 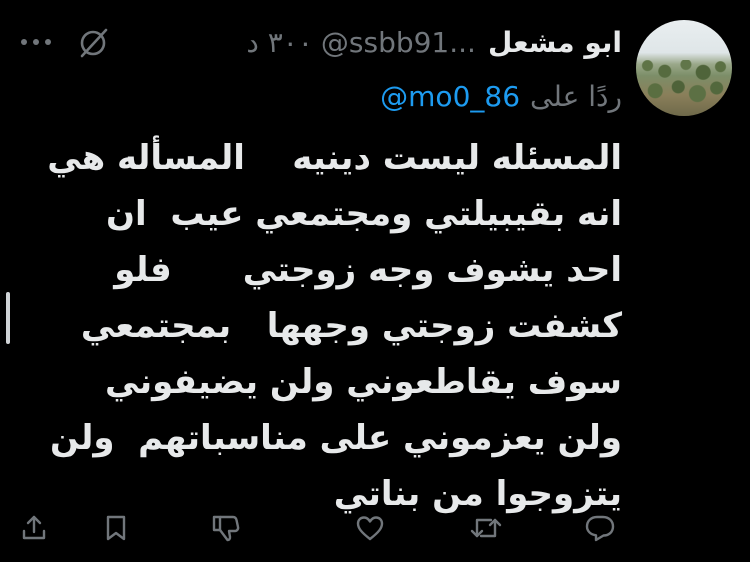 What do you see at coordinates (8, 318) in the screenshot?
I see `scroll-indicator` at bounding box center [8, 318].